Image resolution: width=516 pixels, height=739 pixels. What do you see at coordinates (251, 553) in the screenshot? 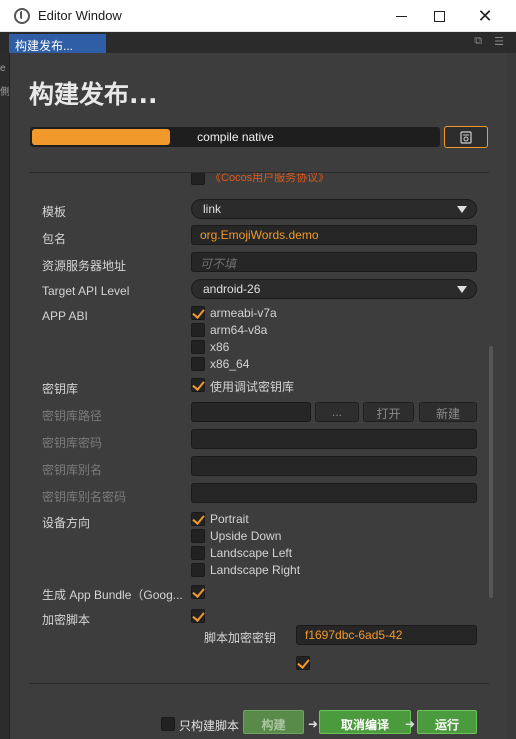
I see `orientation-landscape-left-label: Landscape Left` at bounding box center [251, 553].